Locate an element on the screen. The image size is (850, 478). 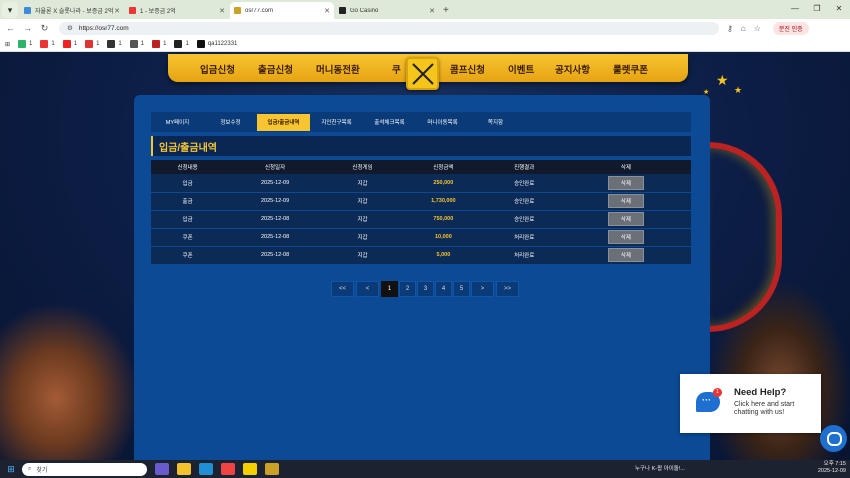
site-info-icon: ⚙ is located at coordinates (70, 28).